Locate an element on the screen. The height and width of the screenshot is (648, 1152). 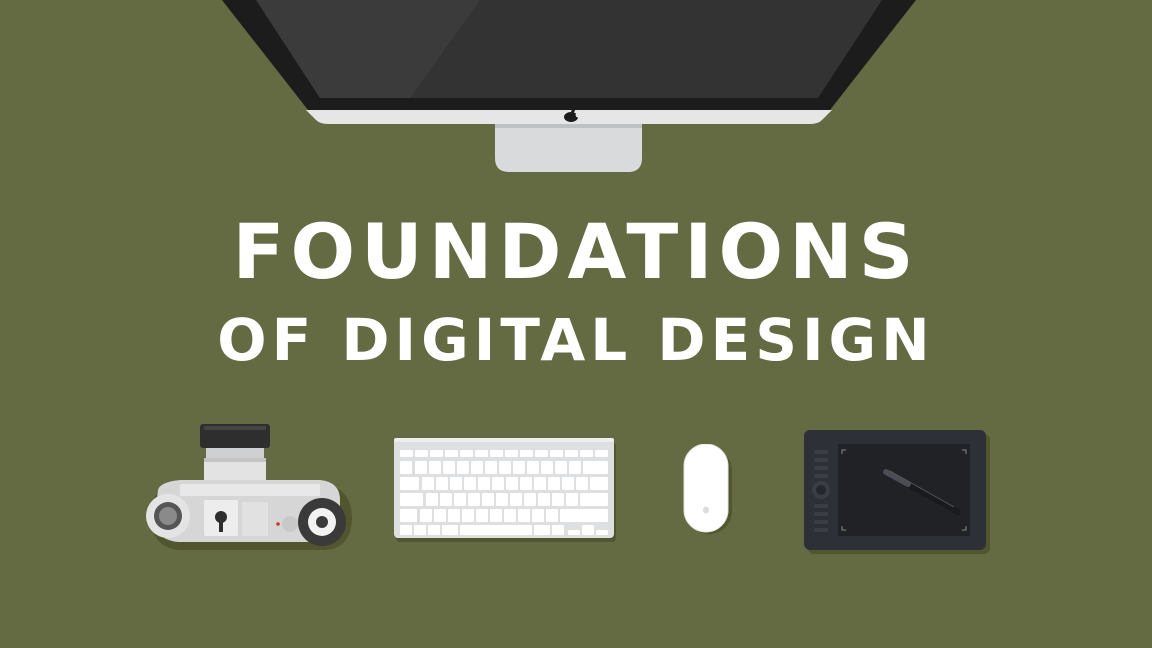
film-camera-icon is located at coordinates (249, 487).